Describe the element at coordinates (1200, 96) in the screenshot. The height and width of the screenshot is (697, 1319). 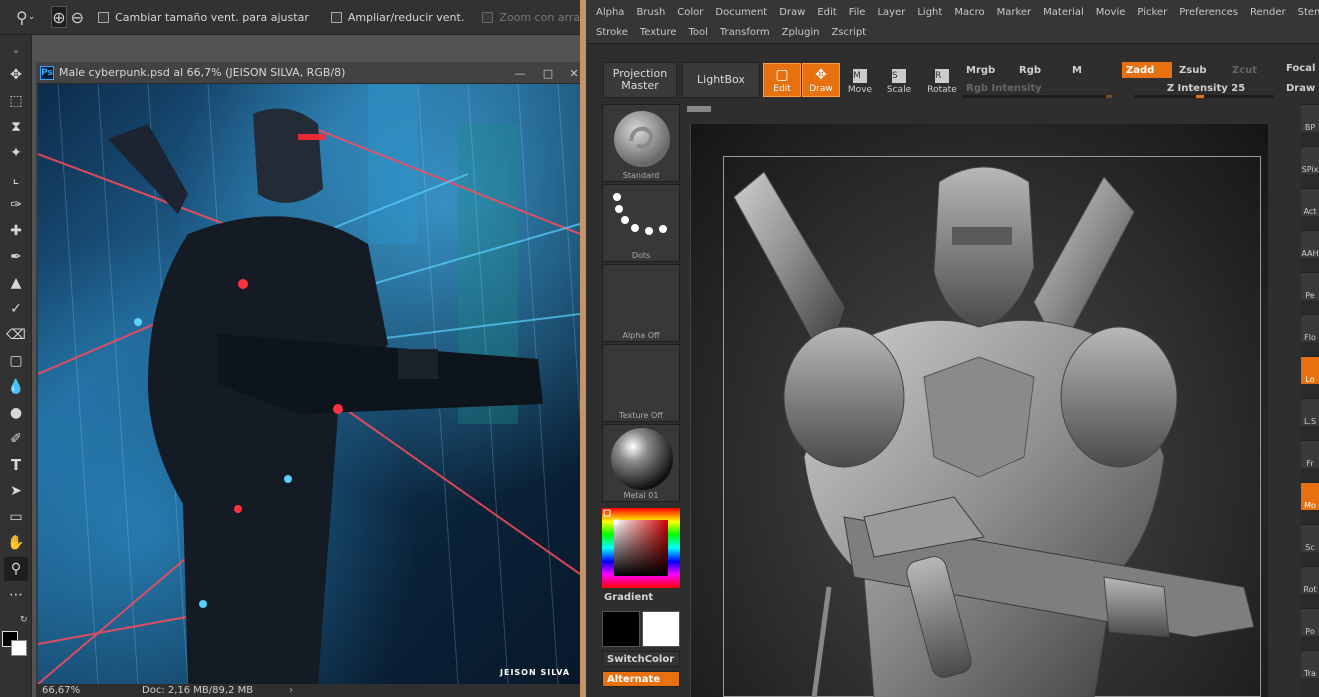
I see `z-intensity-knob` at that location.